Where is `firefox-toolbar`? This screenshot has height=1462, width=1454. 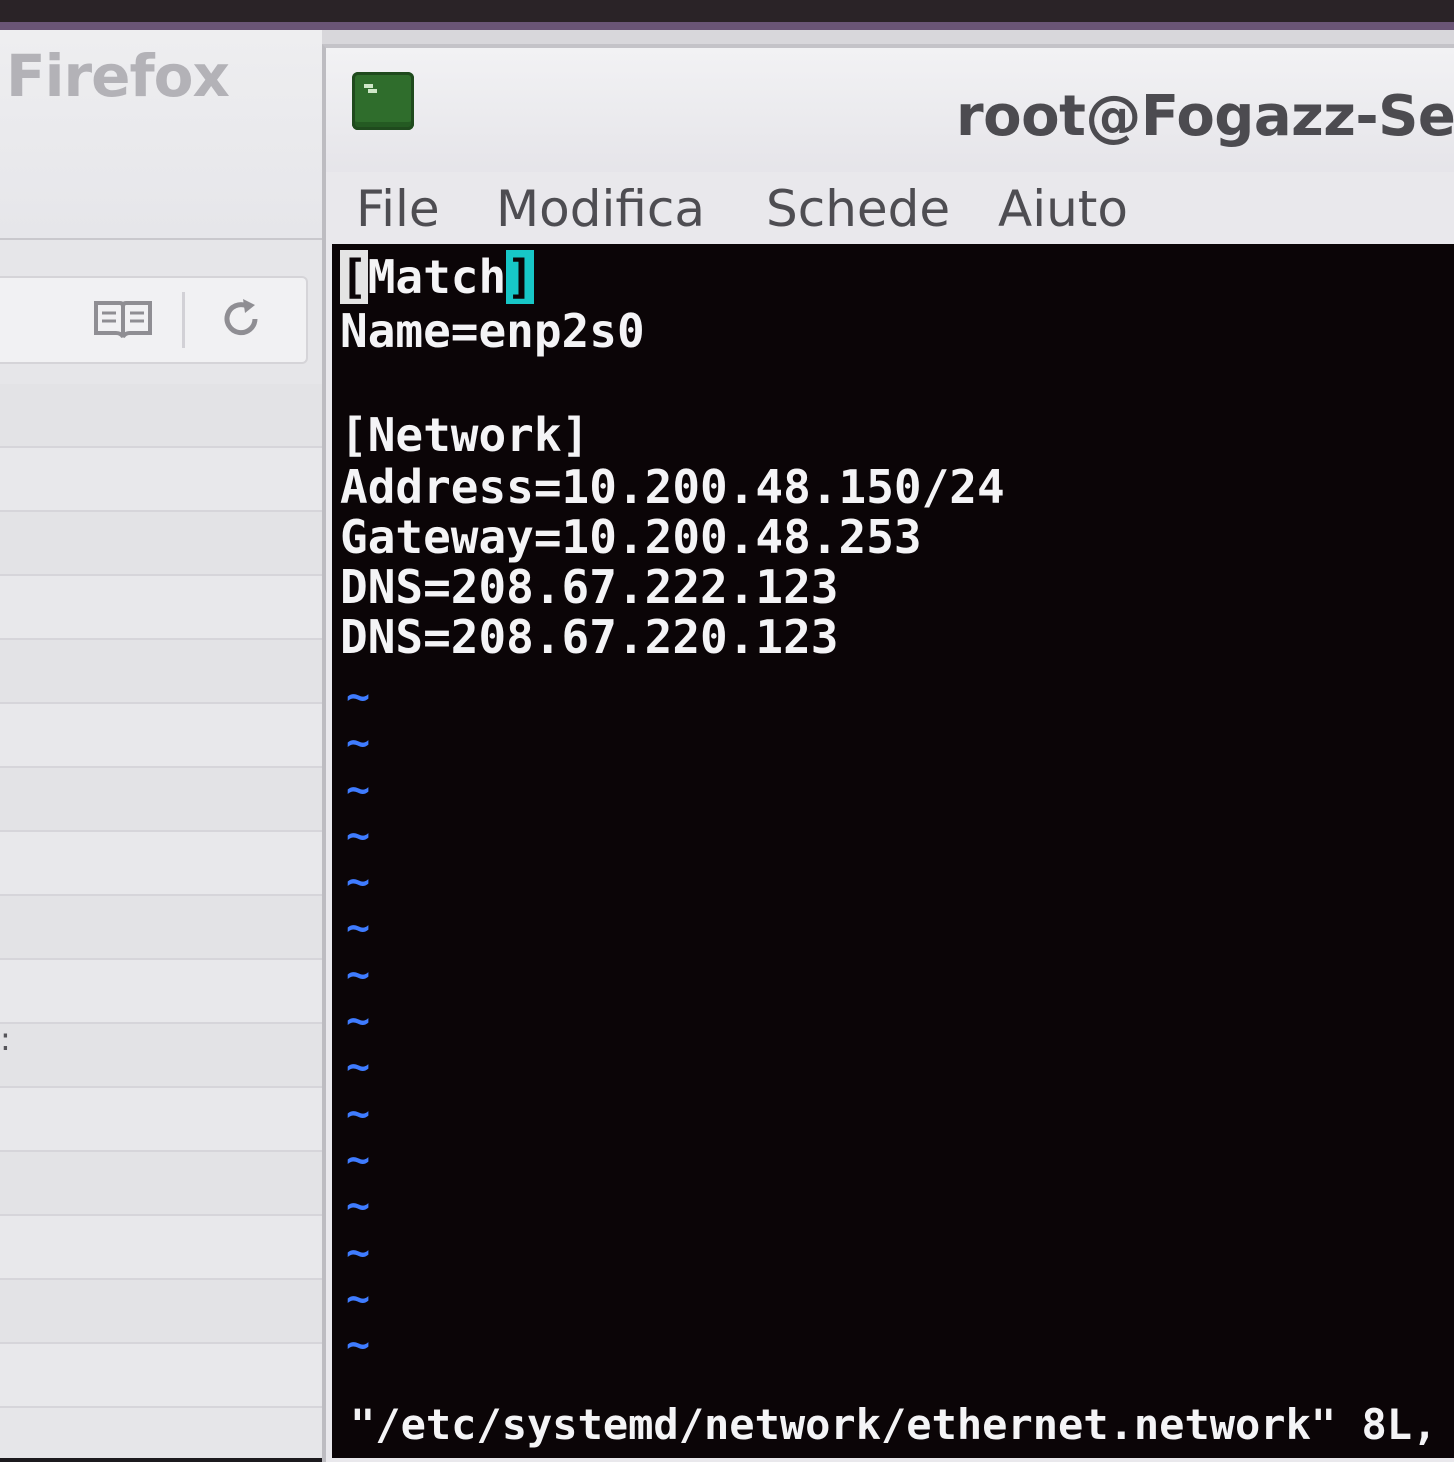
firefox-toolbar is located at coordinates (154, 320).